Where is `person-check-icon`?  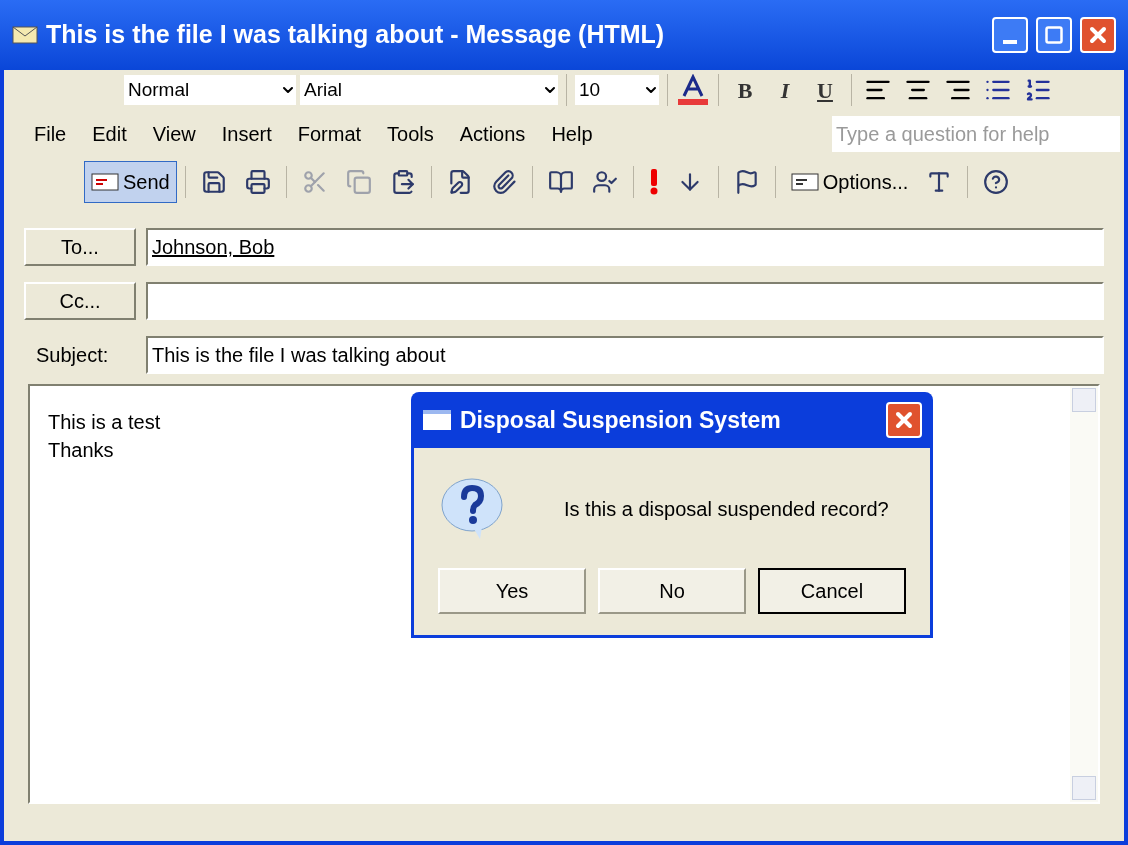
person-check-icon is located at coordinates (604, 182).